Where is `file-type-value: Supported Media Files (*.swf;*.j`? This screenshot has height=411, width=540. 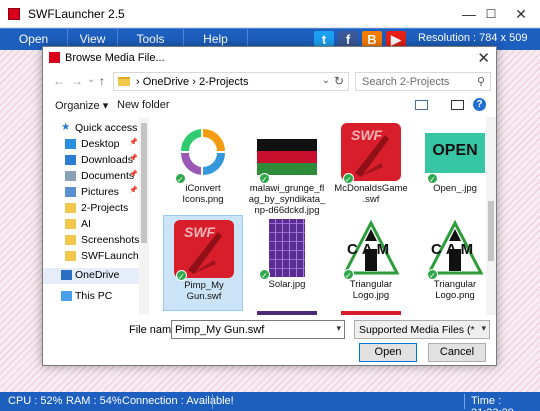 file-type-value: Supported Media Files (*.swf;*.j is located at coordinates (417, 330).